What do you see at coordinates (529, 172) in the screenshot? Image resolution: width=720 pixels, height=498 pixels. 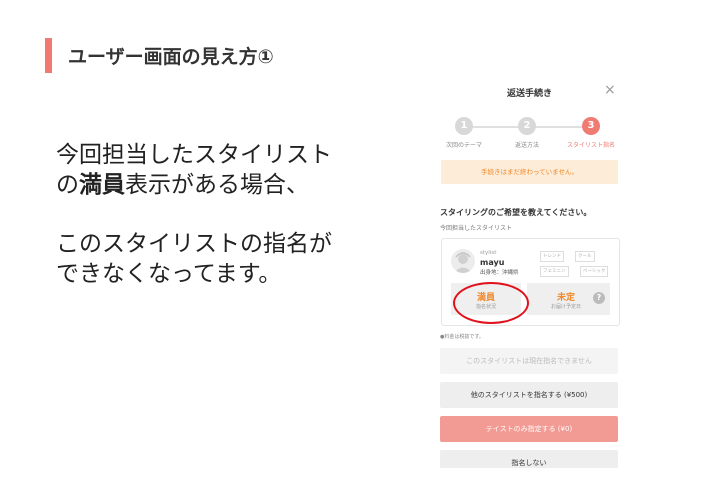 I see `incomplete-notice: 手続きはまだ終わっていません。` at bounding box center [529, 172].